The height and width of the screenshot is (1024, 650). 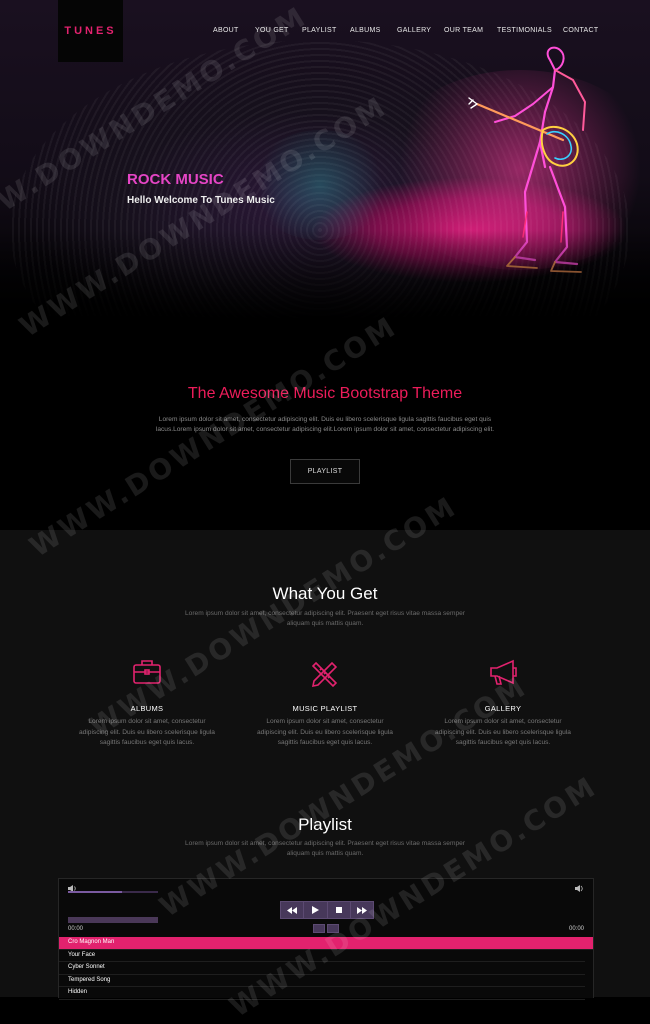 I want to click on track-item: Tempered Song, so click(x=322, y=981).